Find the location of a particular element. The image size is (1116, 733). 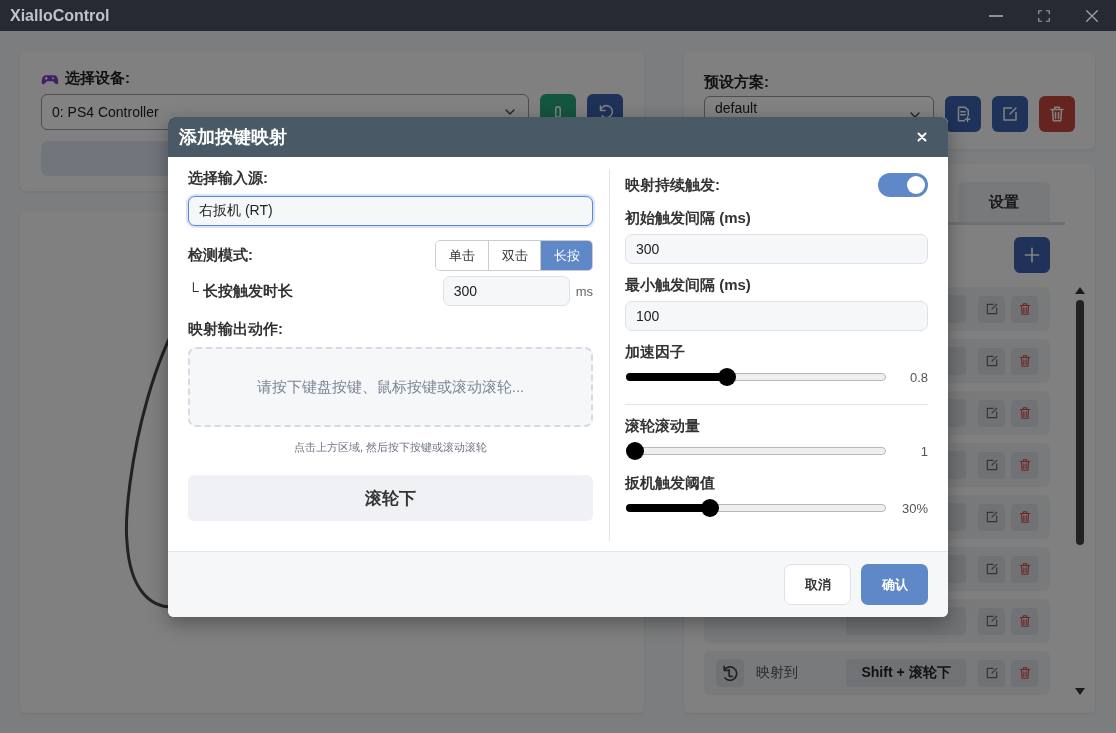

edit-preset-button is located at coordinates (1010, 114).